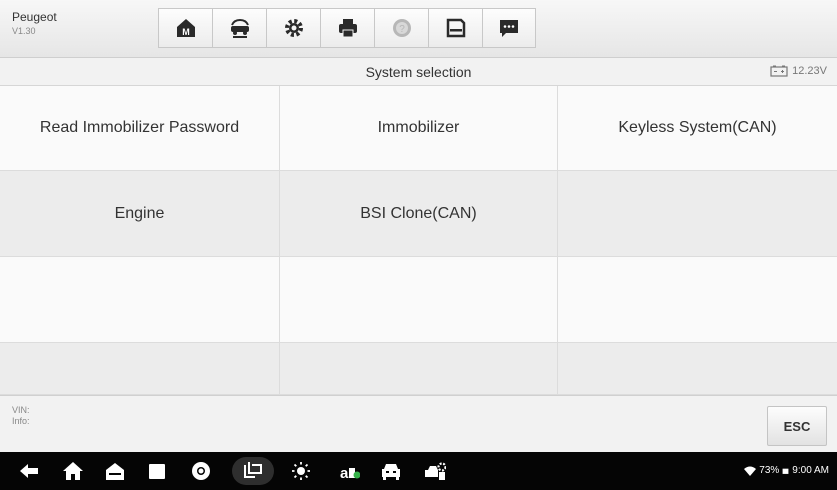  I want to click on car-settings-button, so click(435, 471).